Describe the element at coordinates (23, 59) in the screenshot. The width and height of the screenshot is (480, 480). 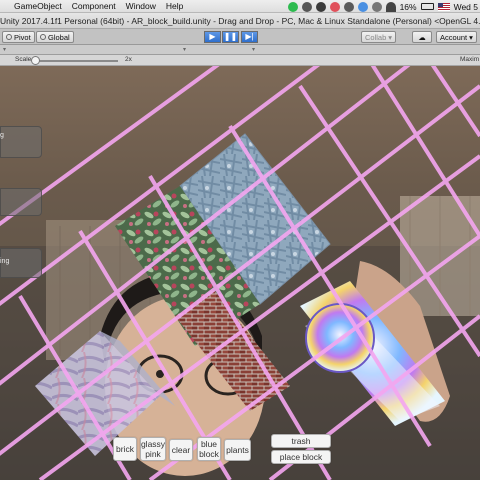
I see `scale-label: Scale` at that location.